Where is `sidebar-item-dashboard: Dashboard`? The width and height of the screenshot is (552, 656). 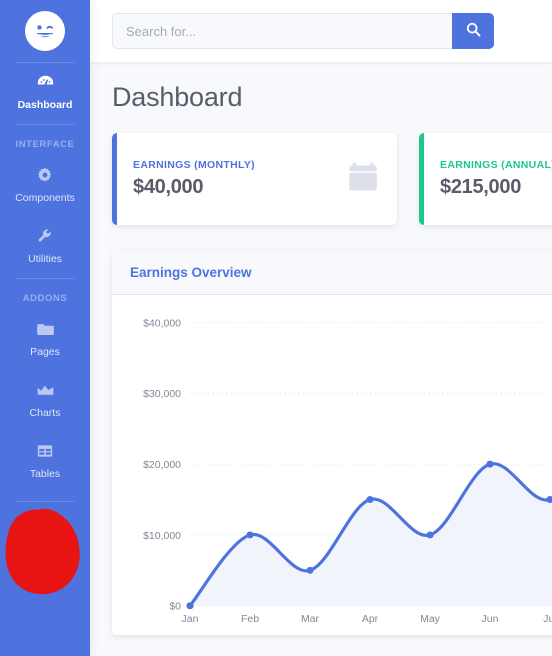 sidebar-item-dashboard: Dashboard is located at coordinates (45, 93).